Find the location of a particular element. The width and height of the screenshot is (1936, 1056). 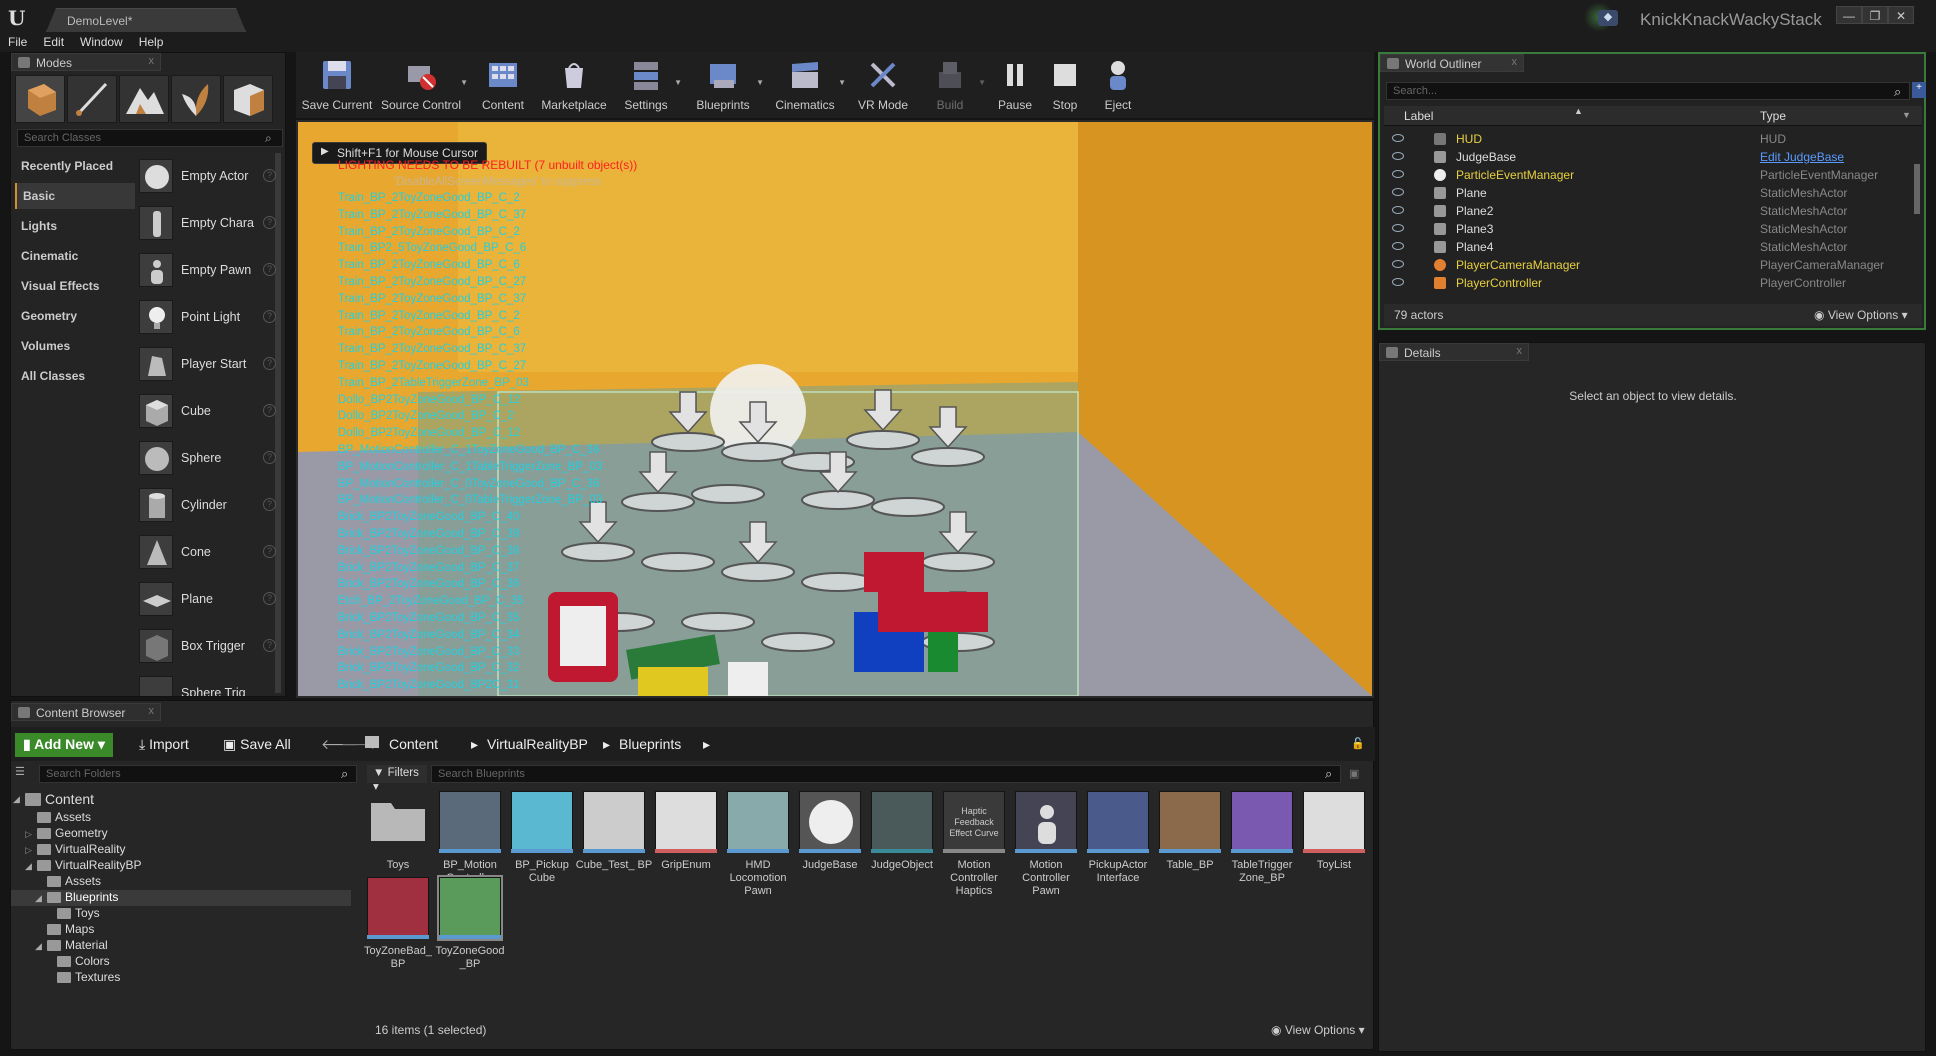

outliner-row-plane4: Plane4 StaticMeshActor is located at coordinates (1649, 247).